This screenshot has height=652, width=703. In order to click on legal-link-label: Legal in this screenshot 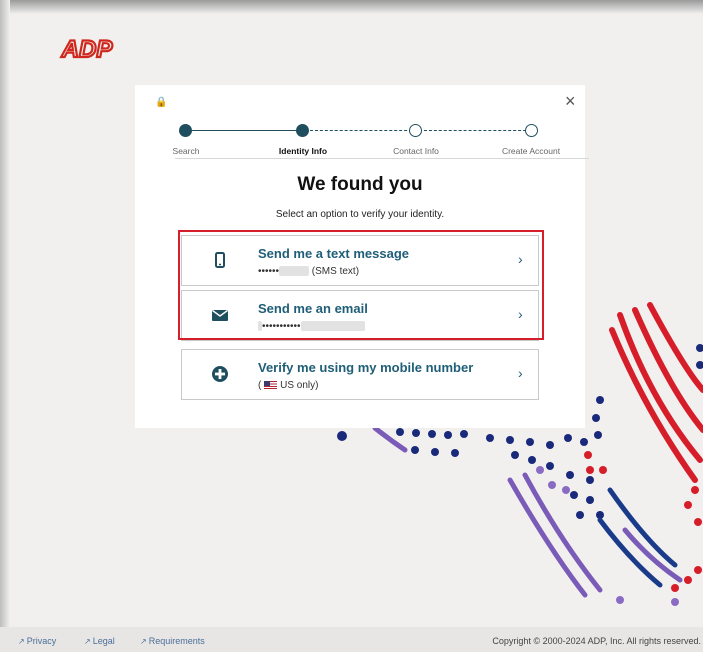, I will do `click(103, 641)`.